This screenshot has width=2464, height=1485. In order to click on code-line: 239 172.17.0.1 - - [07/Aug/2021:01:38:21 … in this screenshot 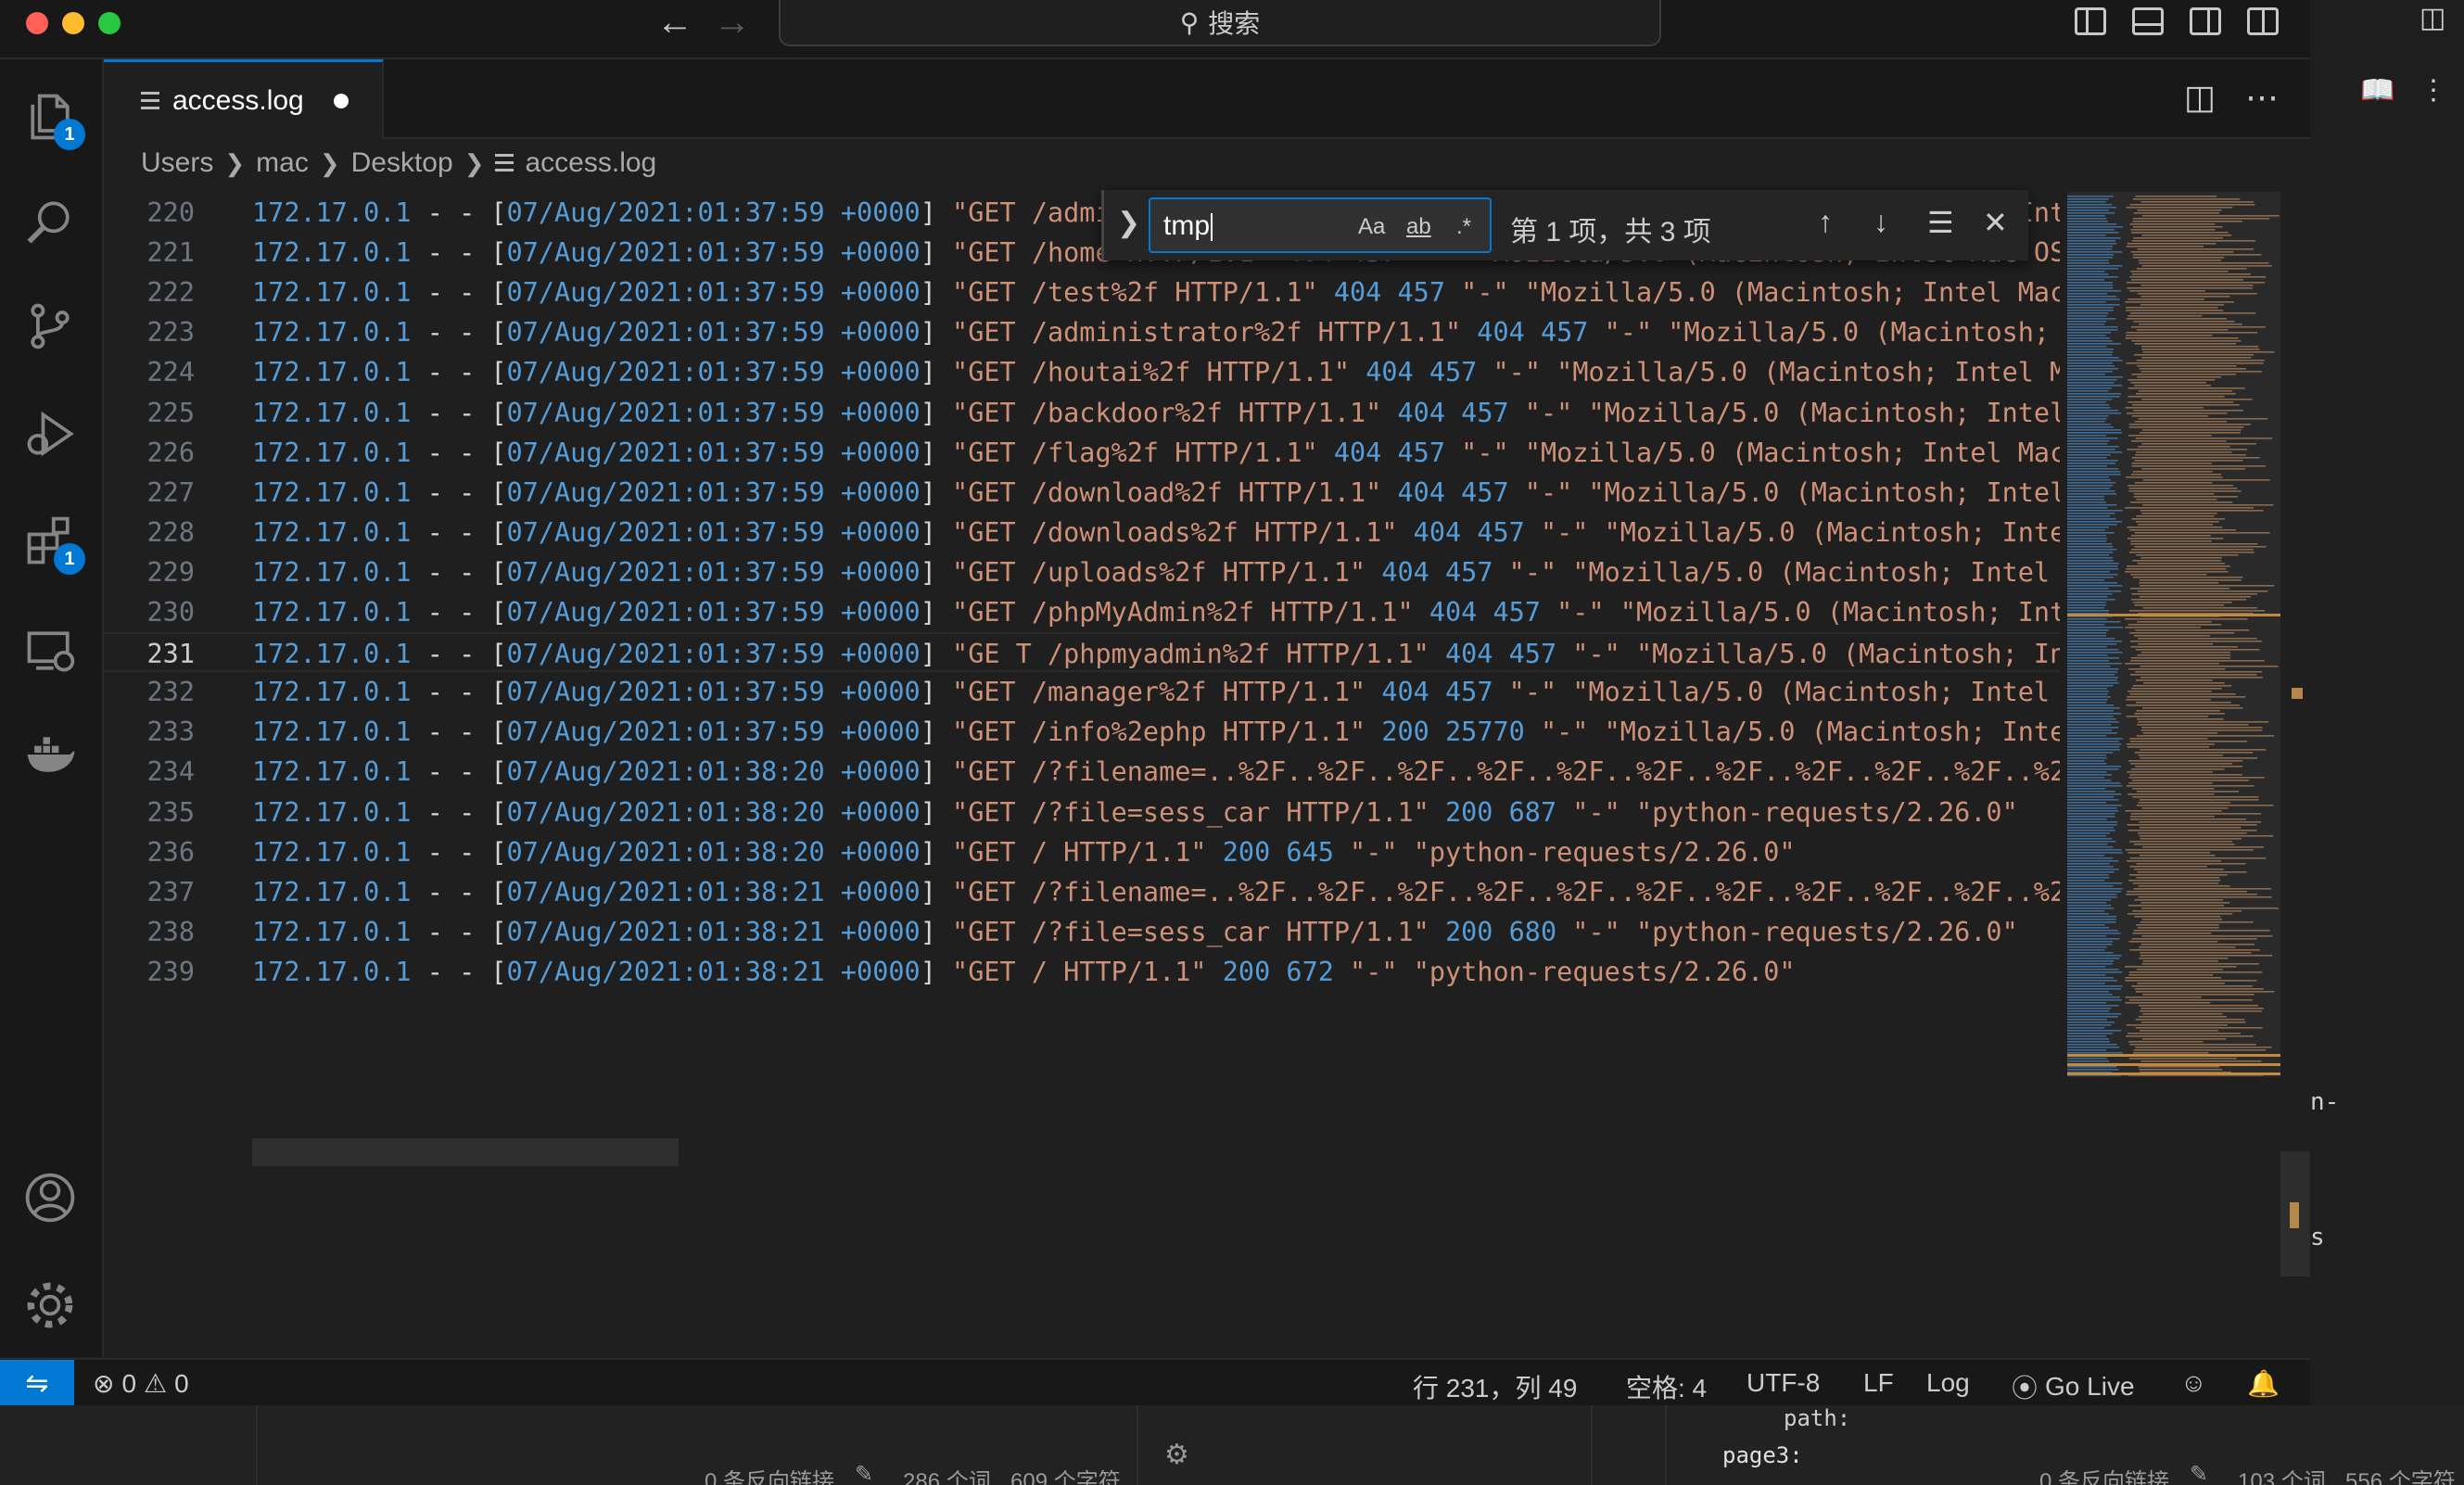, I will do `click(1082, 972)`.